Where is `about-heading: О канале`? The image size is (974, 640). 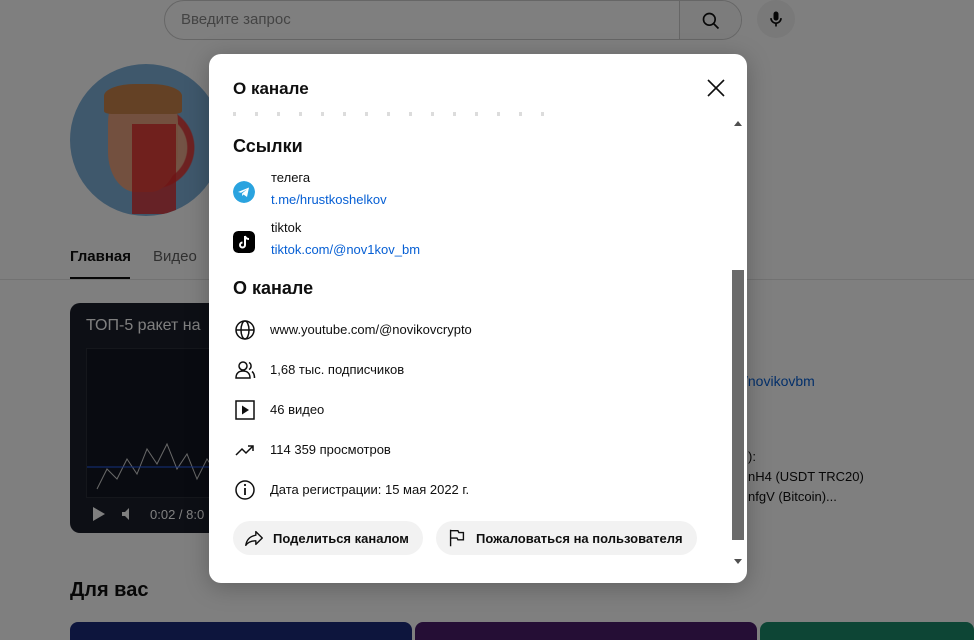 about-heading: О канале is located at coordinates (273, 288).